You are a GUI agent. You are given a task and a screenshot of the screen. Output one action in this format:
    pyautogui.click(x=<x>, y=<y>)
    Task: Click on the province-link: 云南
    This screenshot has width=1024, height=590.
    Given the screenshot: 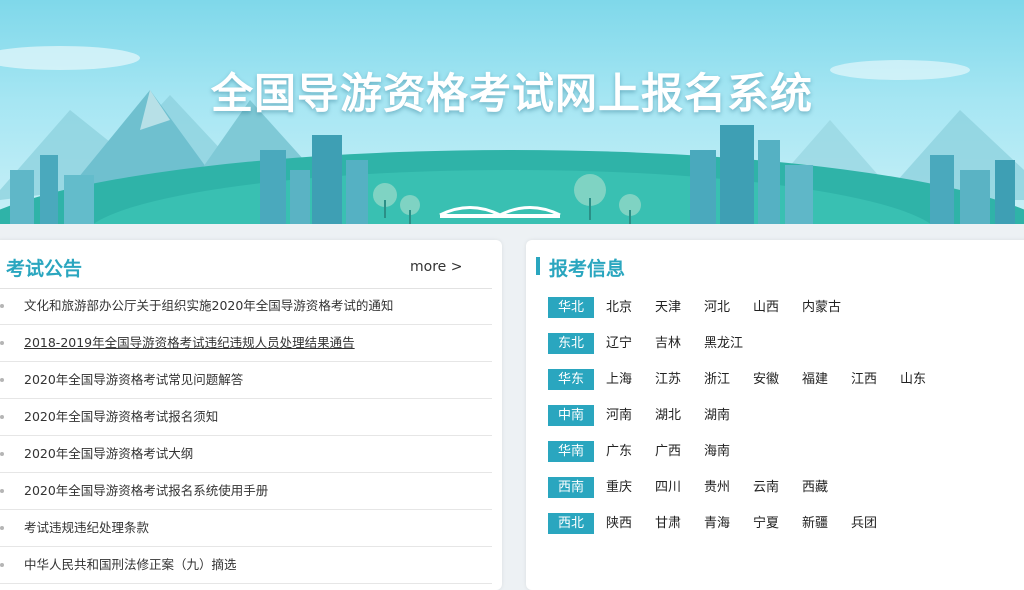 What is the action you would take?
    pyautogui.click(x=766, y=487)
    